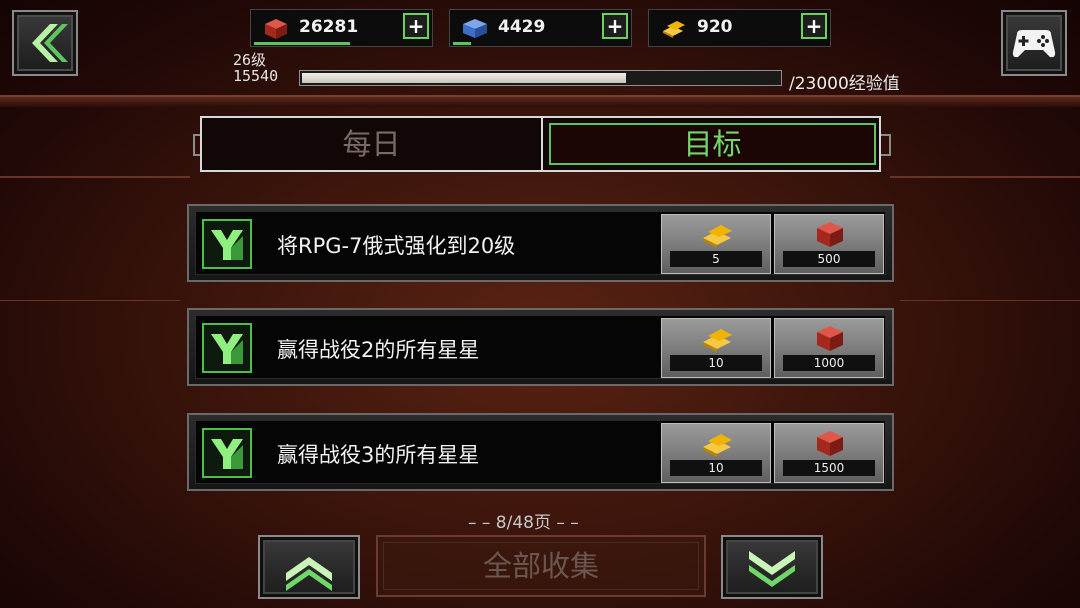 The height and width of the screenshot is (608, 1080). I want to click on collect-all-frame, so click(541, 566).